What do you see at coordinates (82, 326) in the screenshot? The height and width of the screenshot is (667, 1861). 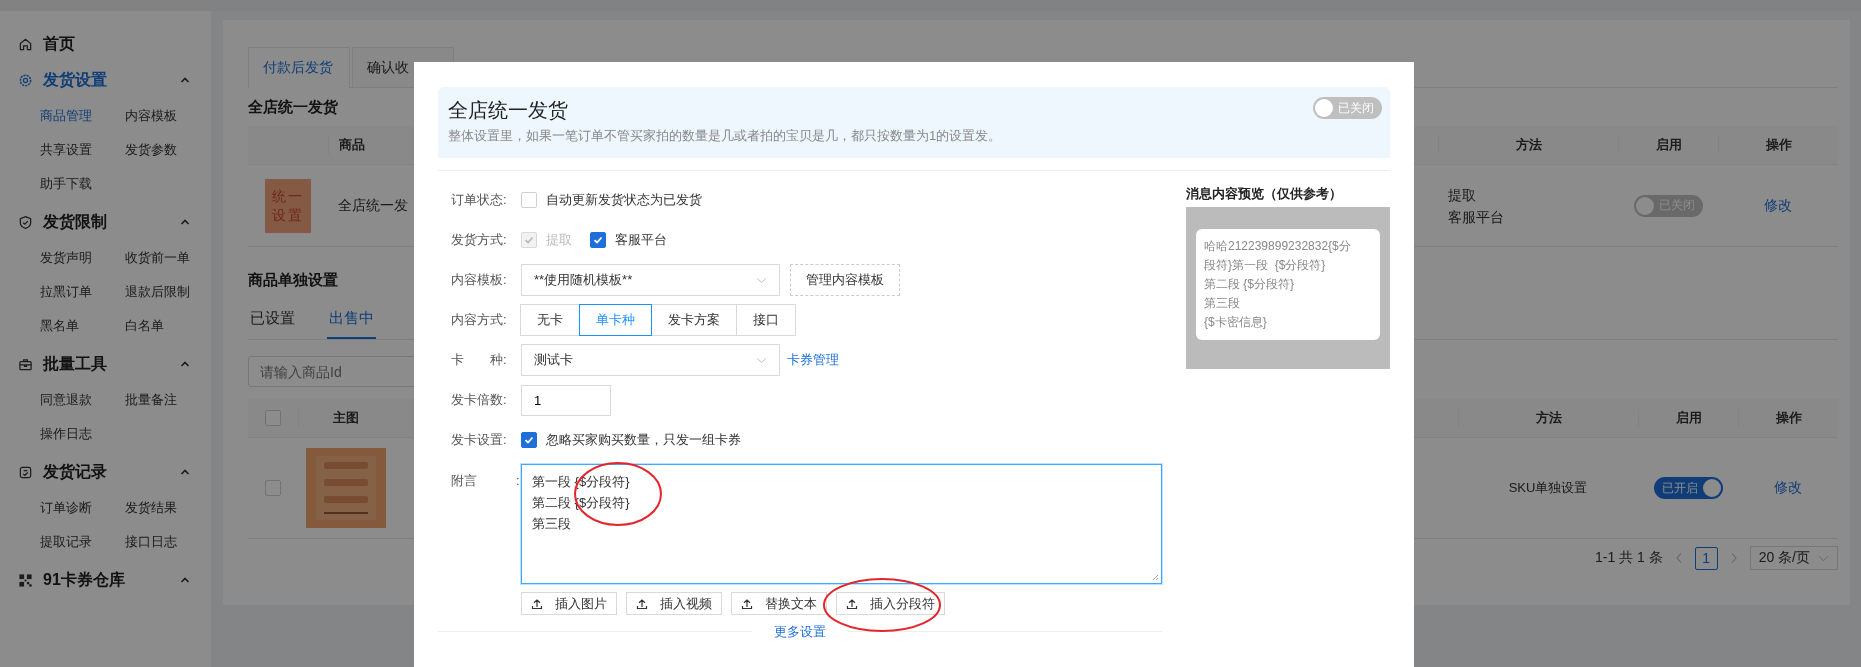 I see `nav-item: 黑名单` at bounding box center [82, 326].